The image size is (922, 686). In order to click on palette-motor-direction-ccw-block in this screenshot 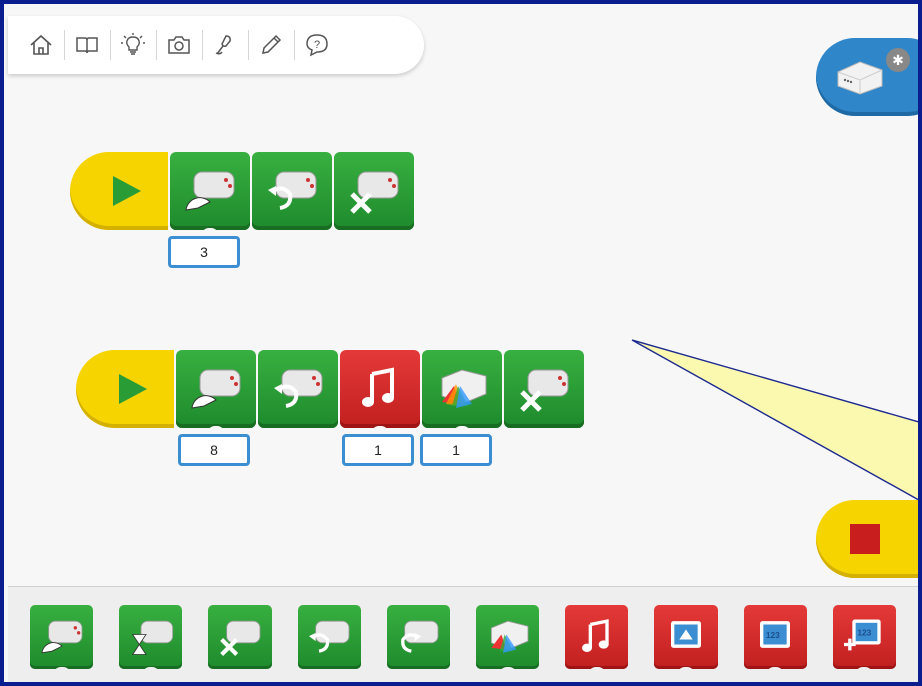, I will do `click(329, 637)`.